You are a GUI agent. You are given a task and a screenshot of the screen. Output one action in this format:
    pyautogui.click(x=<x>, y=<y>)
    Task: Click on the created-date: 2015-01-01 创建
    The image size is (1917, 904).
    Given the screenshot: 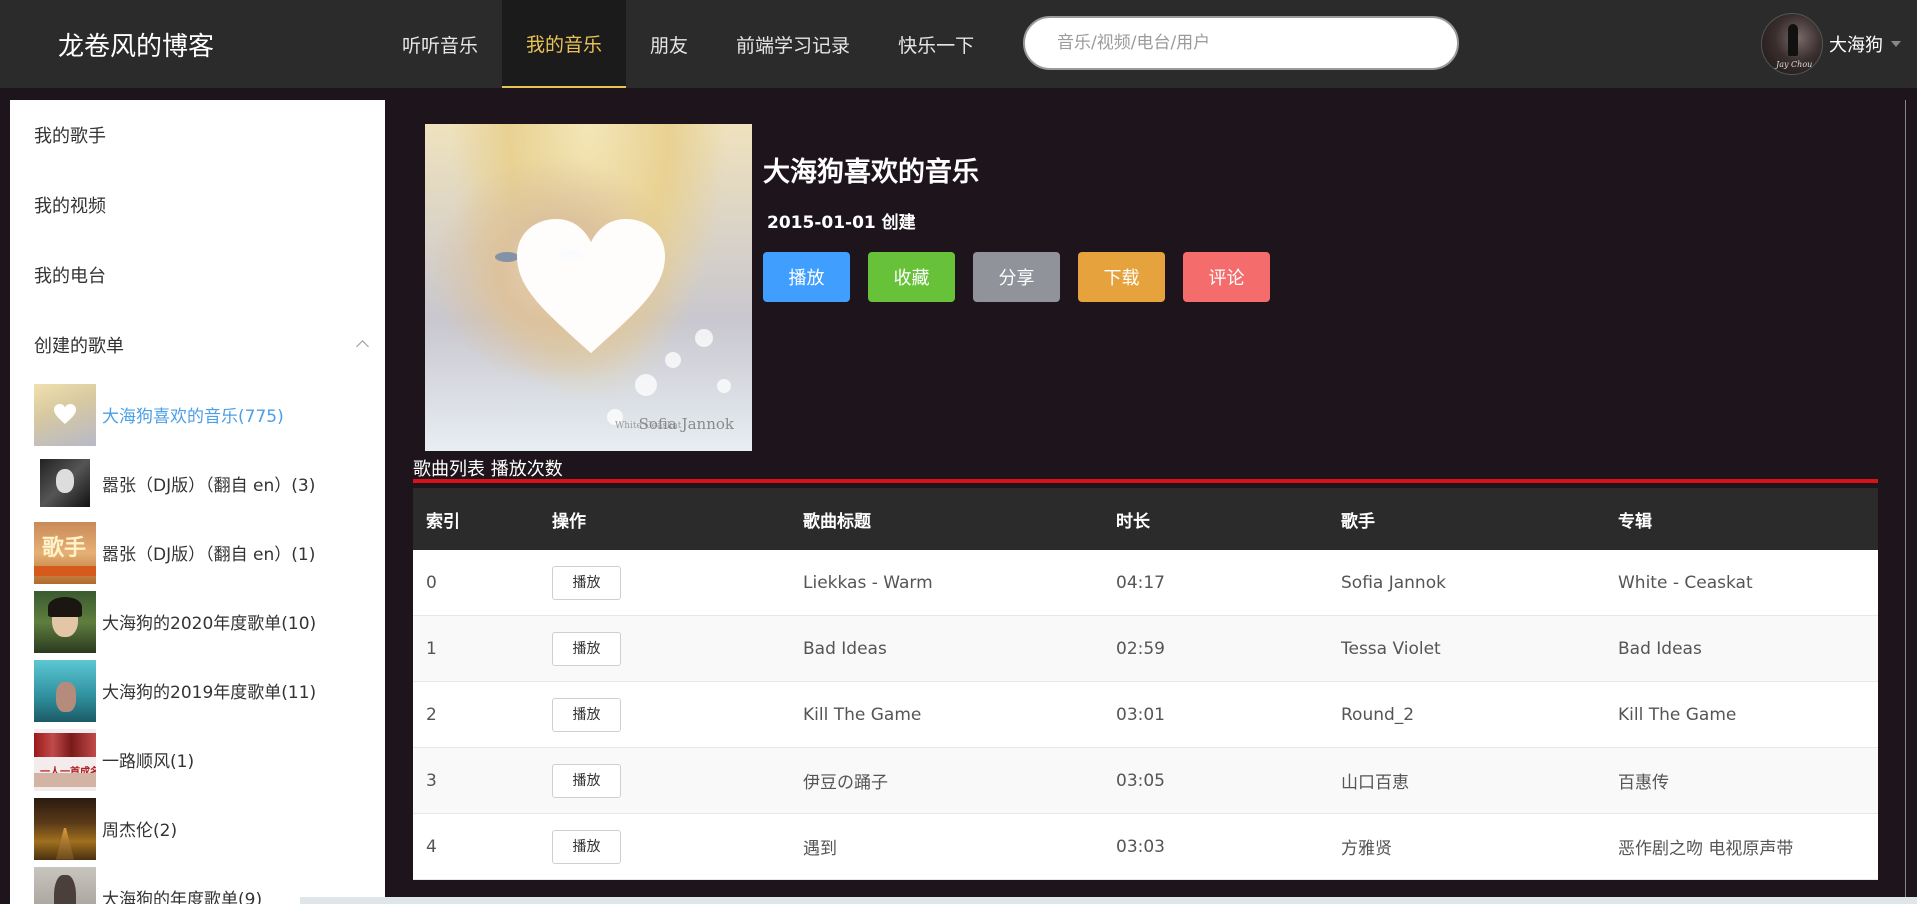 What is the action you would take?
    pyautogui.click(x=841, y=223)
    